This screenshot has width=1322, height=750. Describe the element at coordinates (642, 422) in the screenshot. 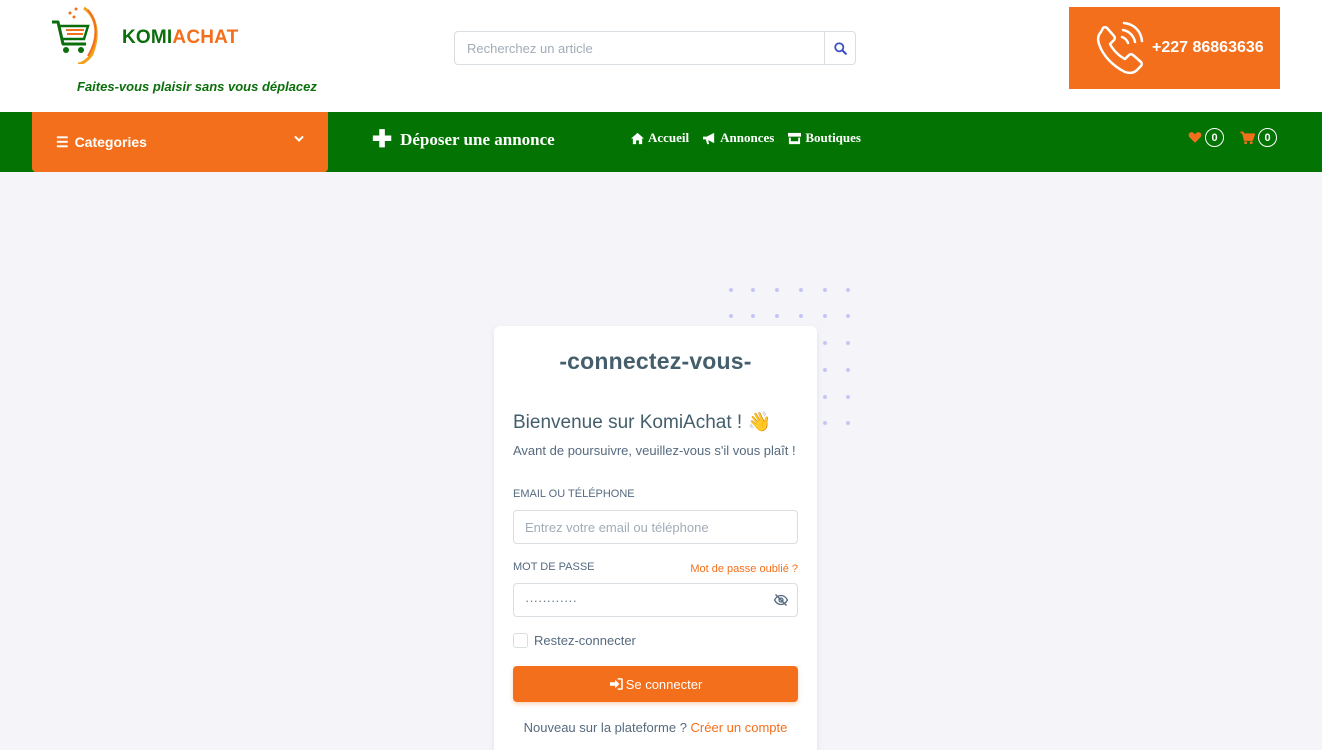

I see `welcome-heading: Bienvenue sur KomiAchat ! 👋` at that location.